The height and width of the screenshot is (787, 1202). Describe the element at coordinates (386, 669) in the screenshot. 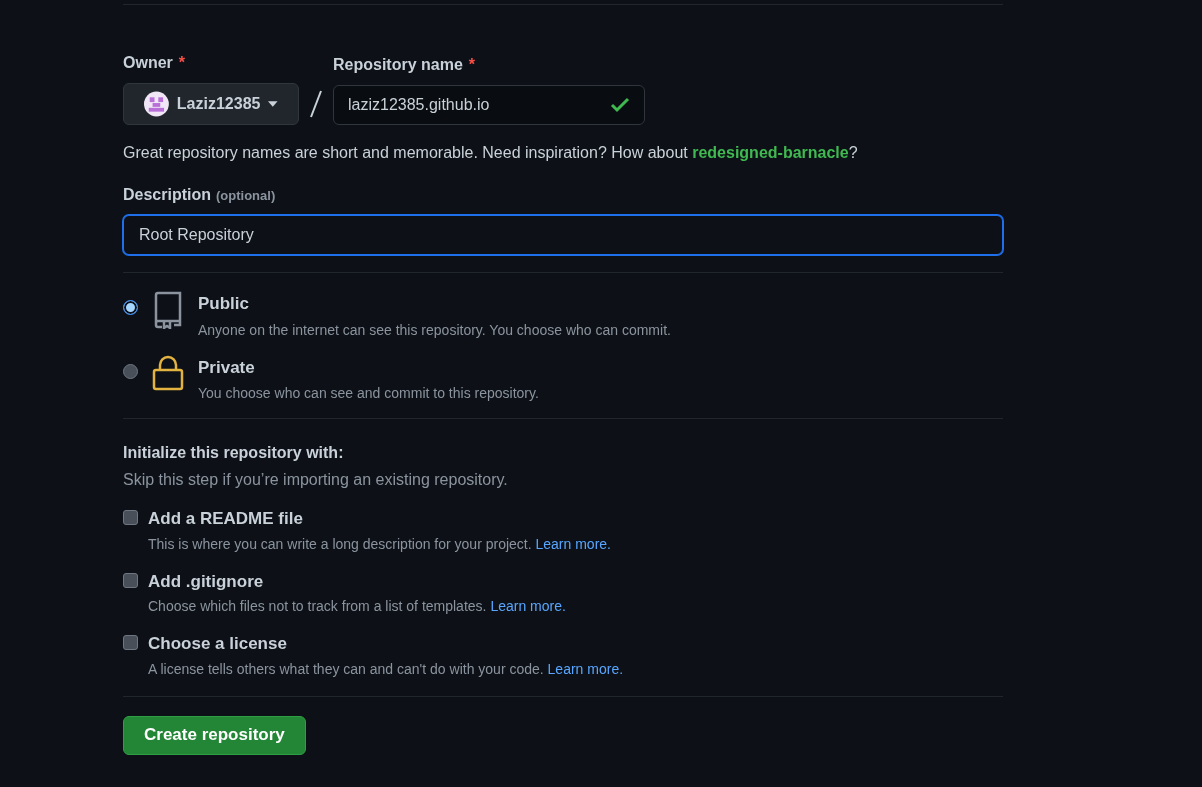

I see `option-description: A license tells others what they can and can't do with your code. Learn more.` at that location.